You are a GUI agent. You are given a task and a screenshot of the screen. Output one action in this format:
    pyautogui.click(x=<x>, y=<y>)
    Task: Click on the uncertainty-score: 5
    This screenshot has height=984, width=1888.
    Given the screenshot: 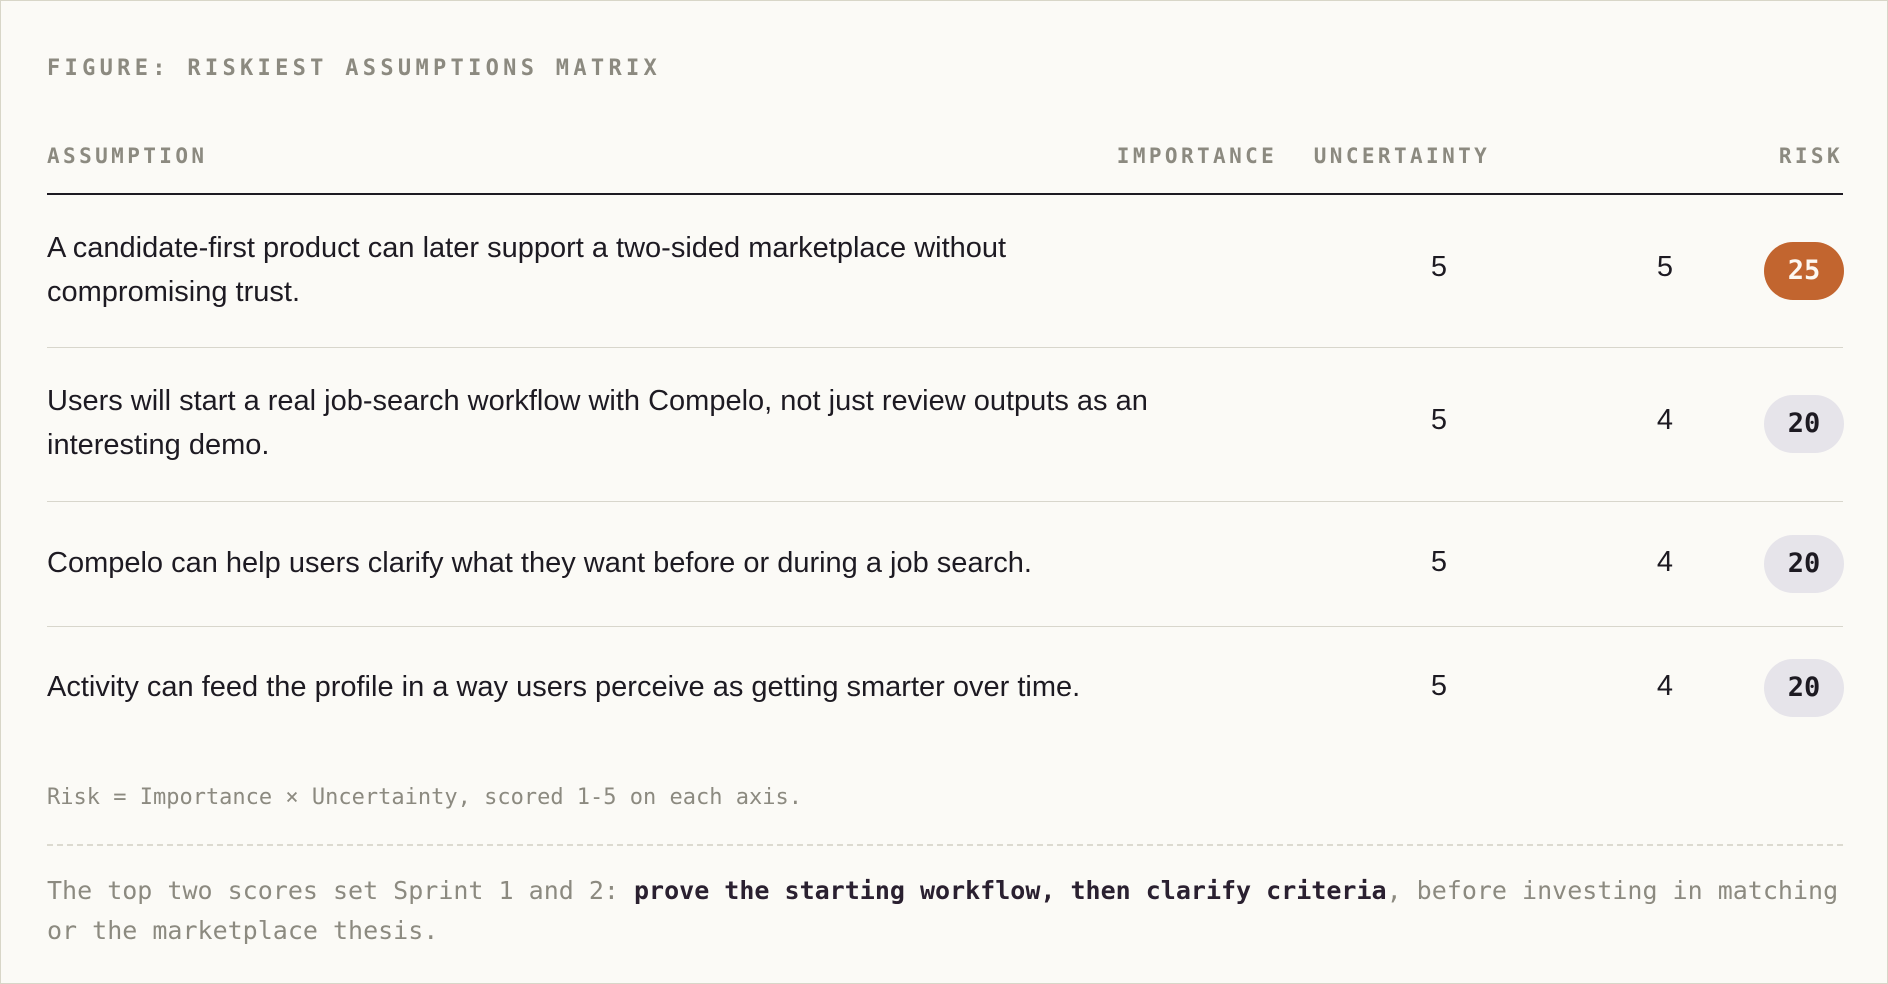 What is the action you would take?
    pyautogui.click(x=1665, y=267)
    